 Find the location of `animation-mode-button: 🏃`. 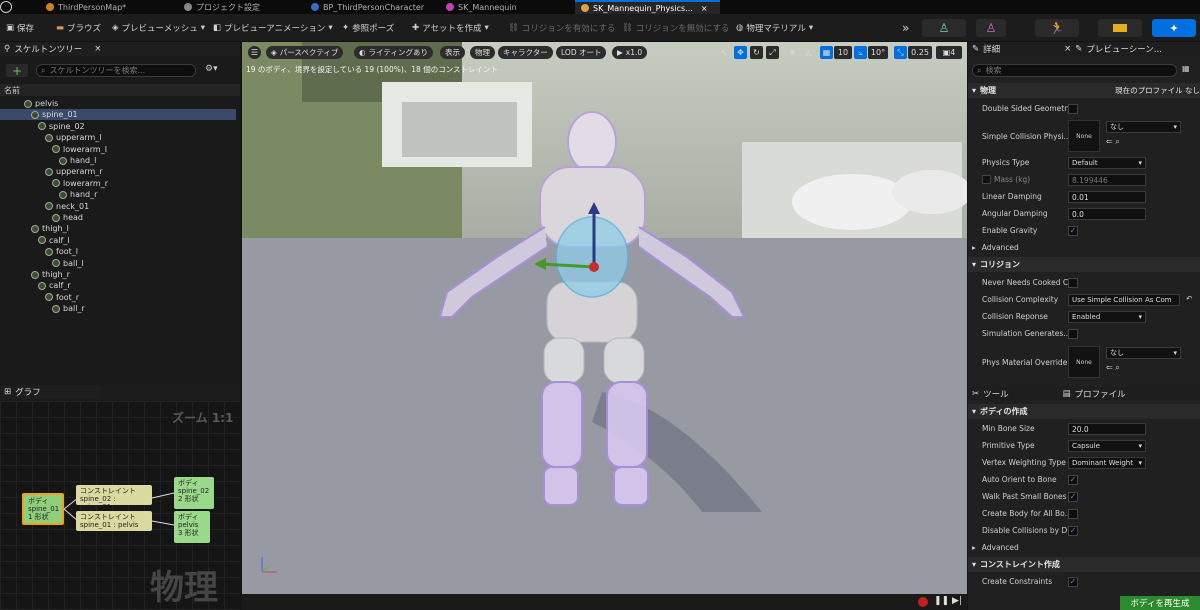

animation-mode-button: 🏃 is located at coordinates (1057, 28).